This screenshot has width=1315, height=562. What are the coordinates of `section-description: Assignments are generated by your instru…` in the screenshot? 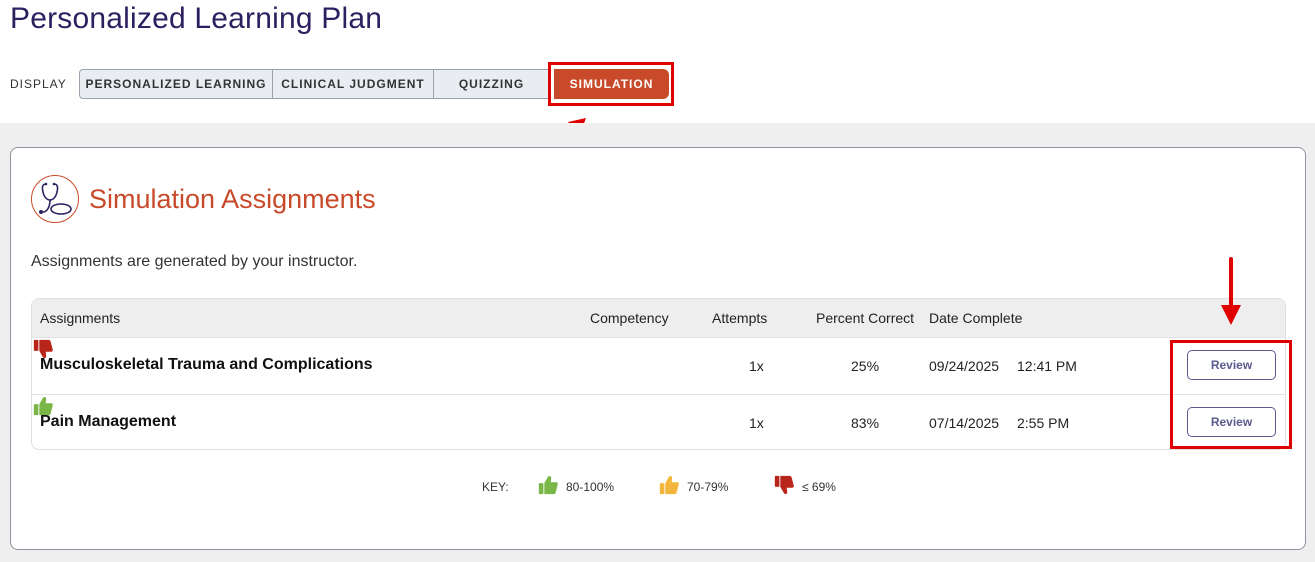 It's located at (194, 261).